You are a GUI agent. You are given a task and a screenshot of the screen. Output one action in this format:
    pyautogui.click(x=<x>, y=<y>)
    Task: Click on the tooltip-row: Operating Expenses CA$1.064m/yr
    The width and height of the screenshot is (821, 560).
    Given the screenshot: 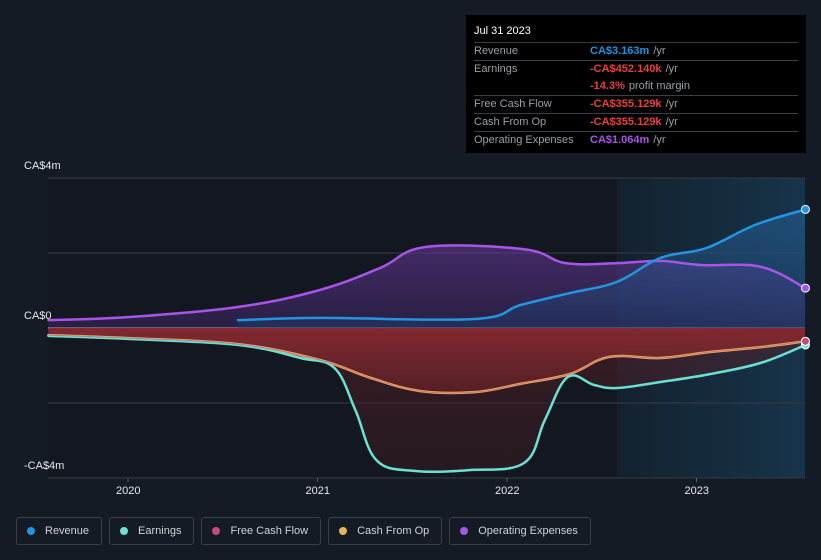 What is the action you would take?
    pyautogui.click(x=636, y=140)
    